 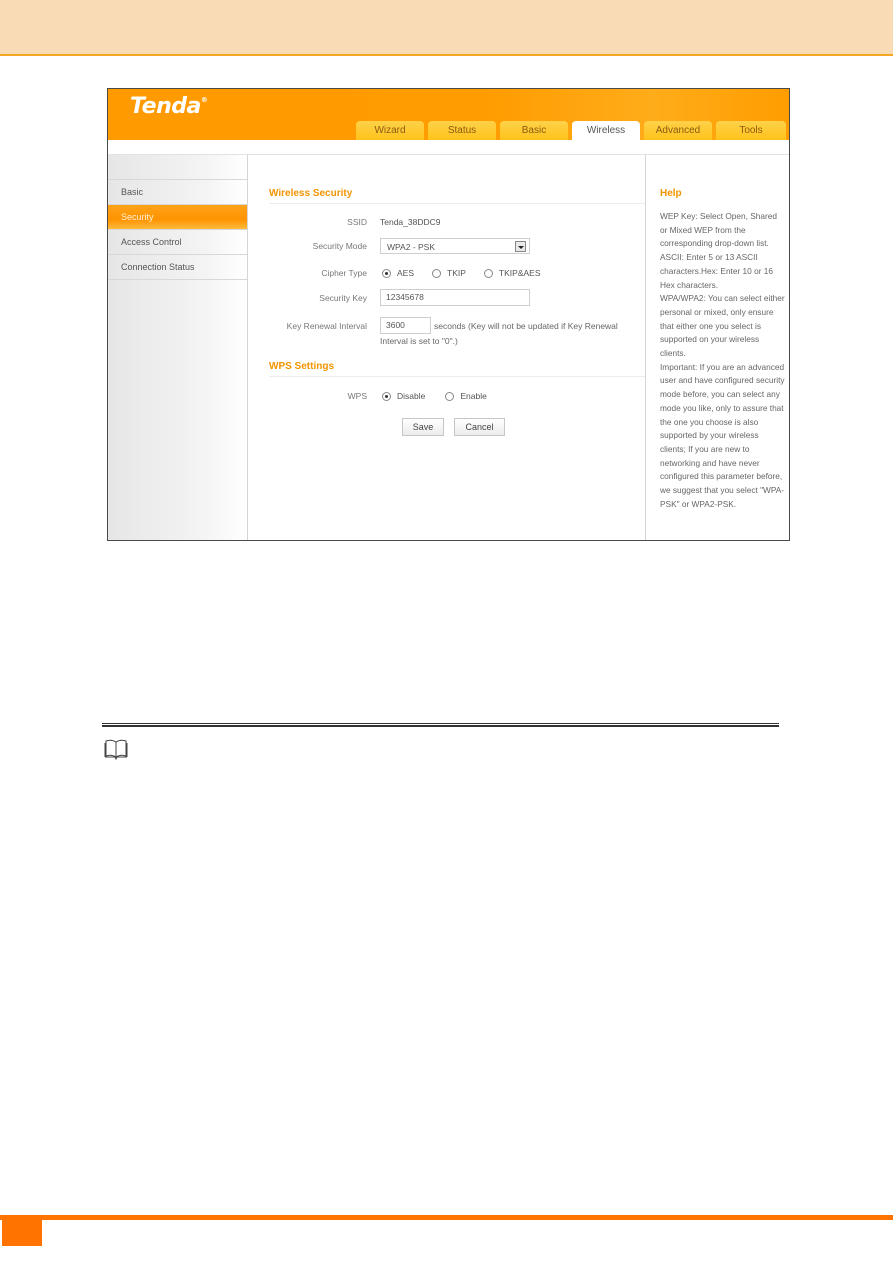 I want to click on cipher-aes-radio: AES, so click(x=398, y=273).